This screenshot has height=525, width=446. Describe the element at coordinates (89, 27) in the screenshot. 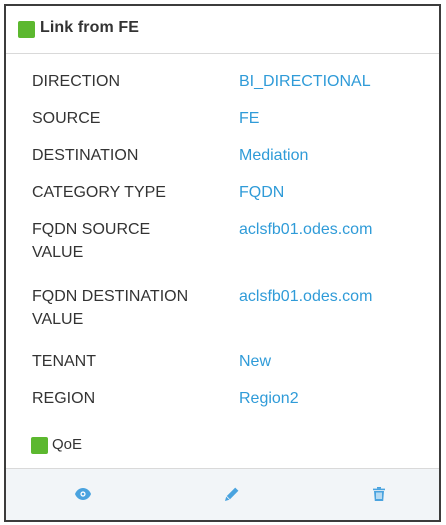

I see `card-title: Link from FE` at that location.